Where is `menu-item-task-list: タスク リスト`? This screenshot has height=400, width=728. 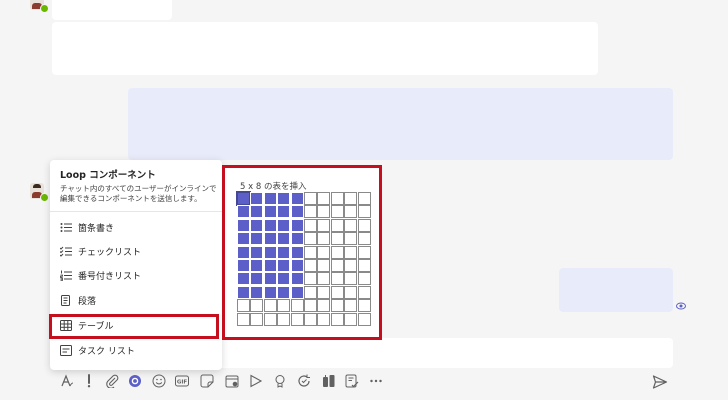 menu-item-task-list: タスク リスト is located at coordinates (136, 350).